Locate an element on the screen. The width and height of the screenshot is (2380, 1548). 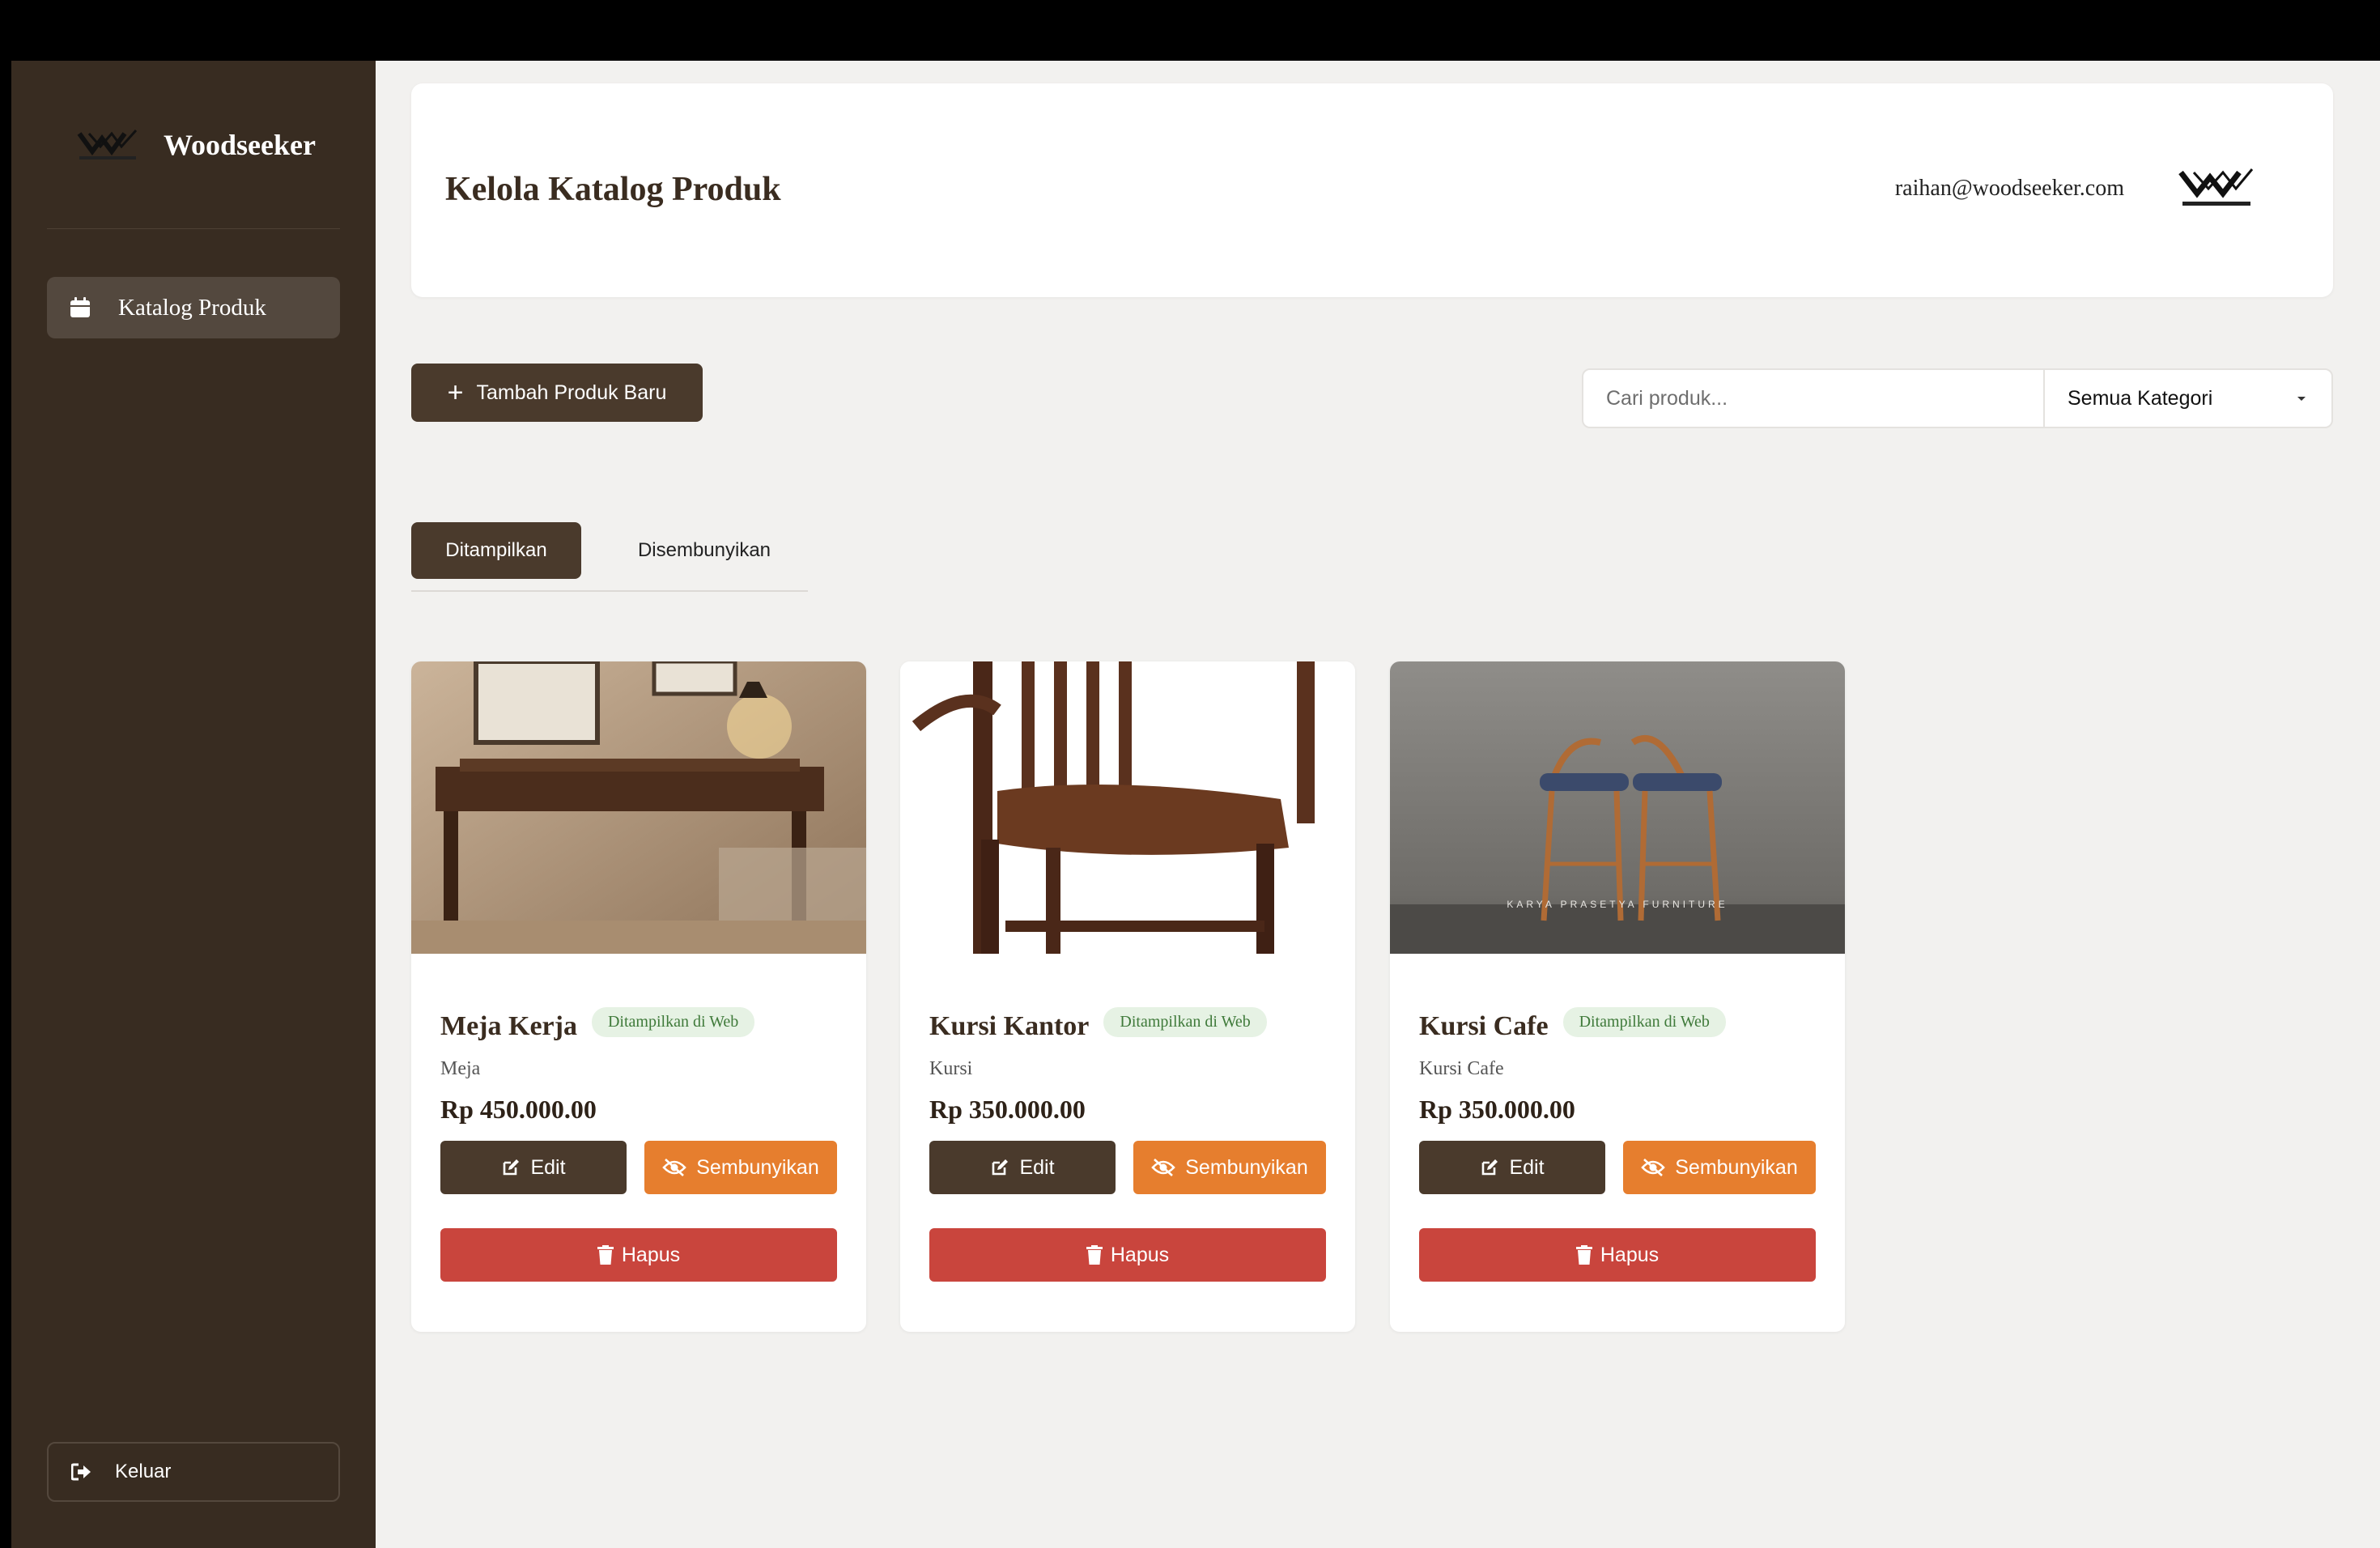
plus-icon: + is located at coordinates (456, 393).